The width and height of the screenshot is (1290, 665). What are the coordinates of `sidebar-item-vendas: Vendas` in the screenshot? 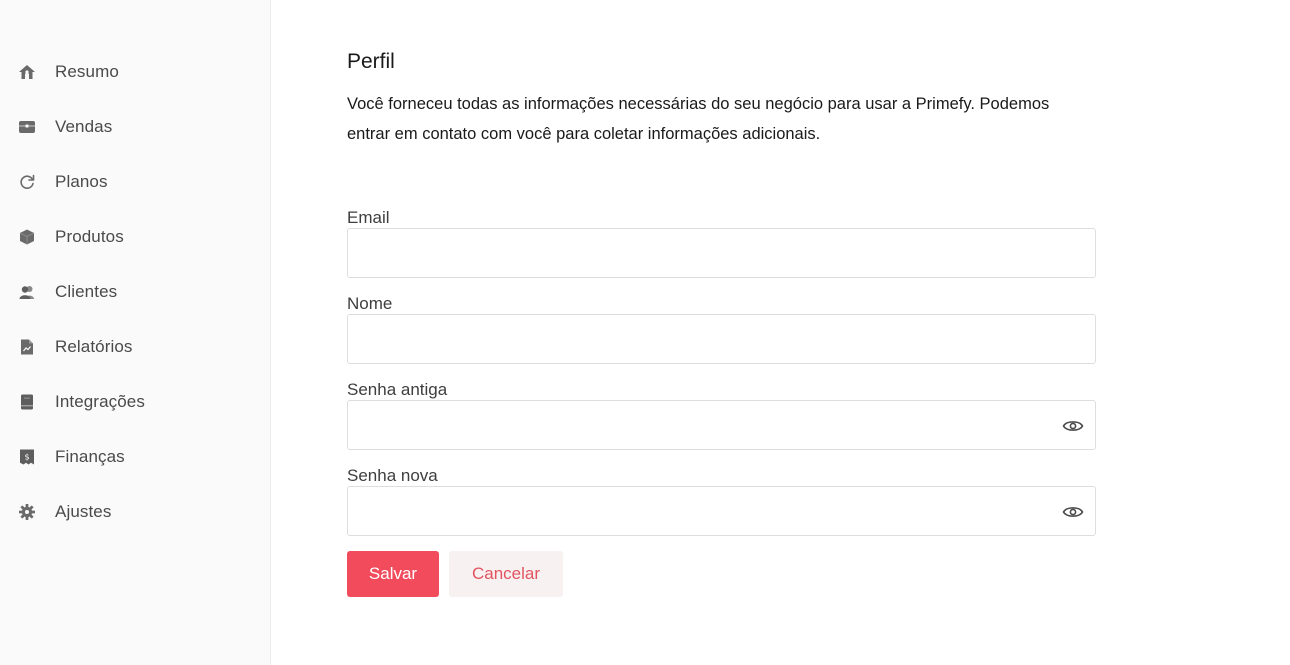 It's located at (135, 126).